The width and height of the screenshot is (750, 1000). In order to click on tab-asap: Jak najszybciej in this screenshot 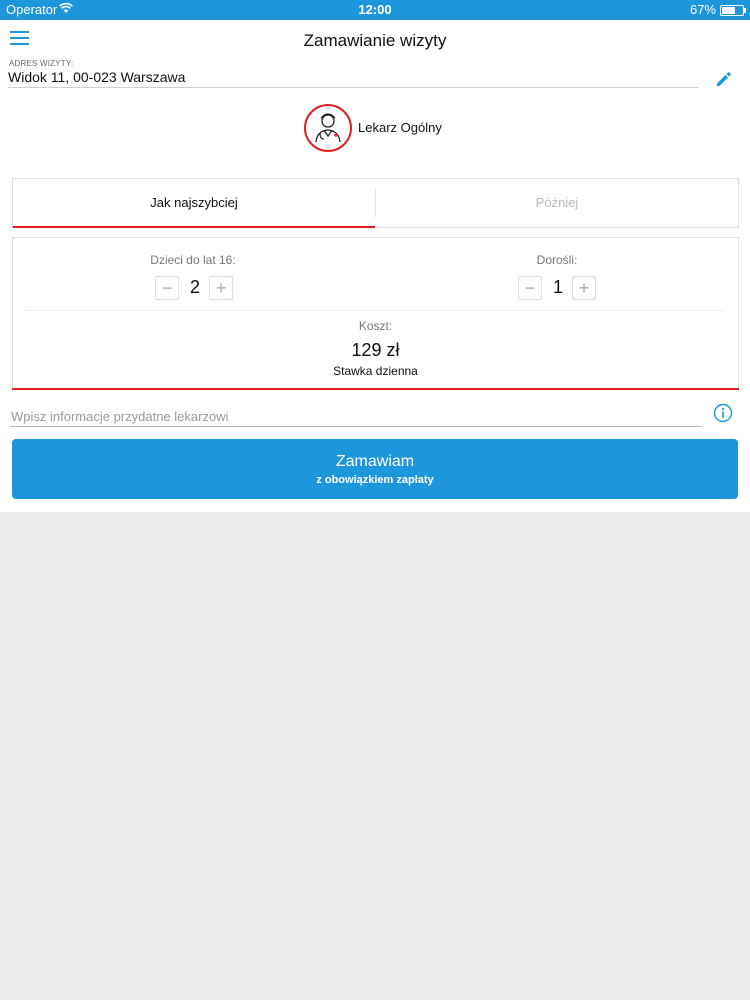, I will do `click(194, 203)`.